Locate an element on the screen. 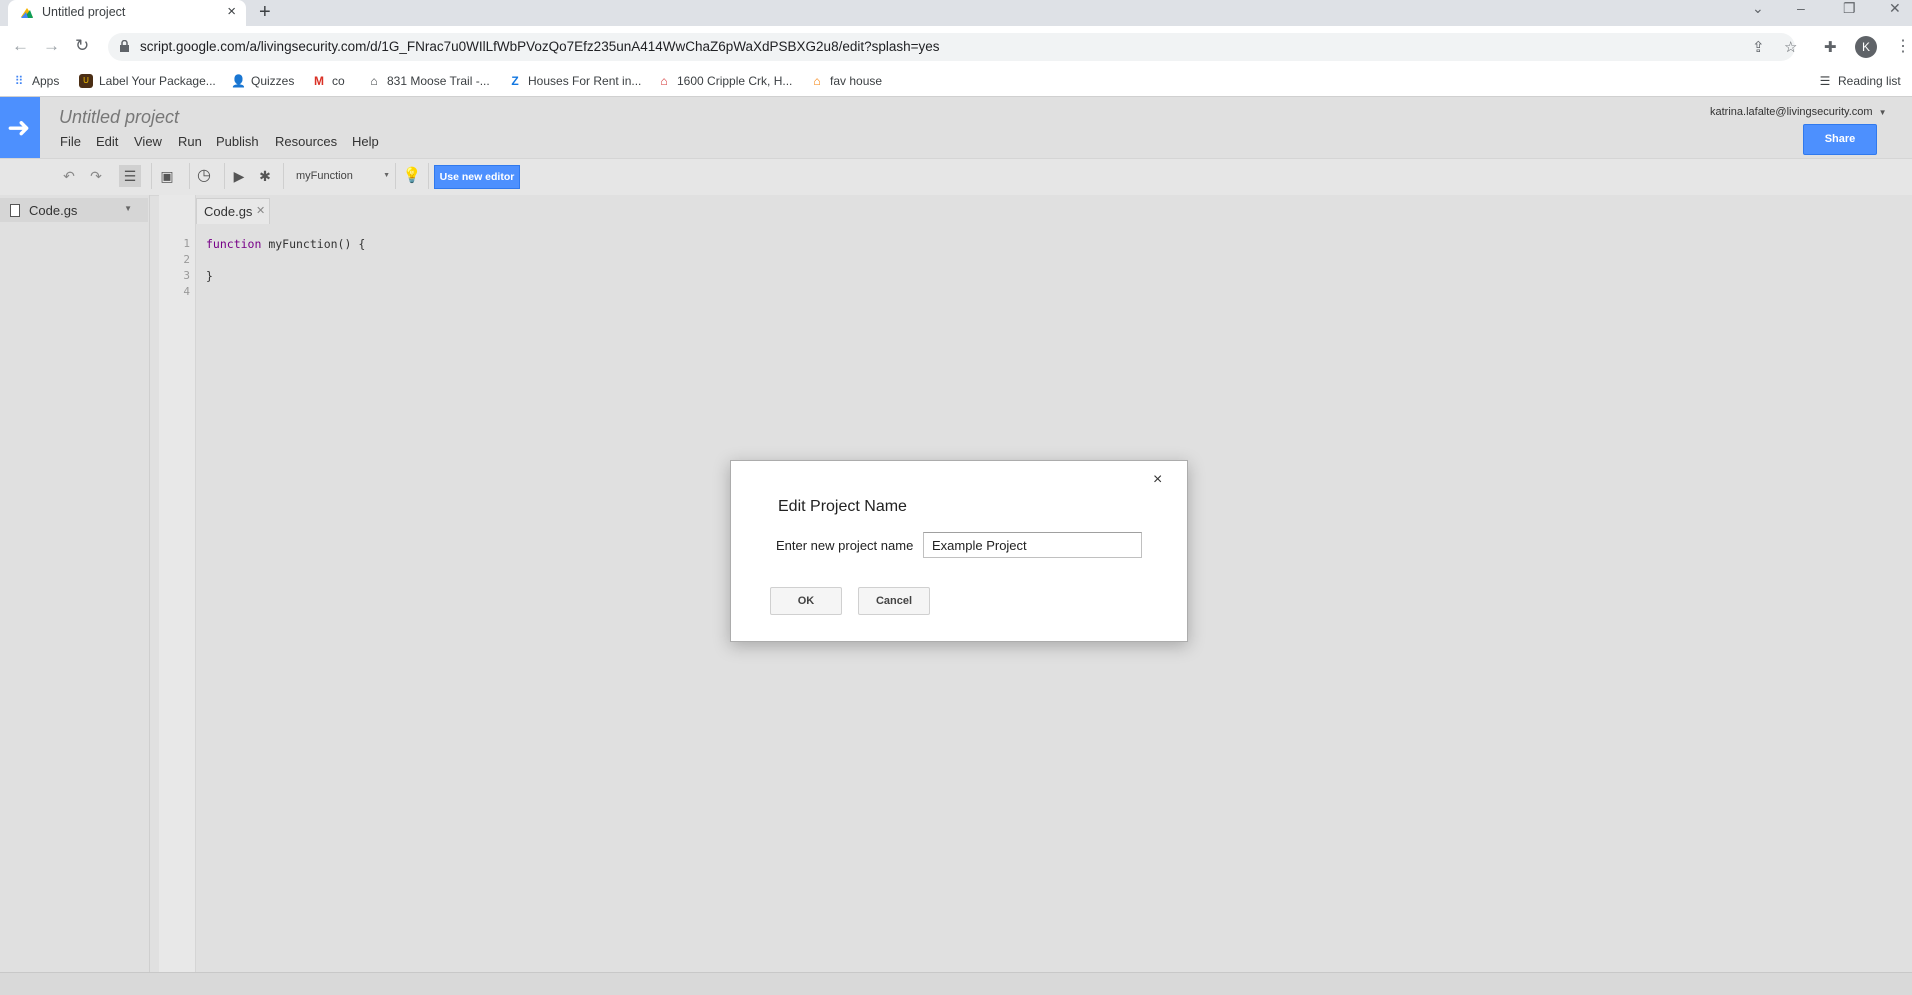  apps-grid-icon: ⠿ is located at coordinates (19, 81).